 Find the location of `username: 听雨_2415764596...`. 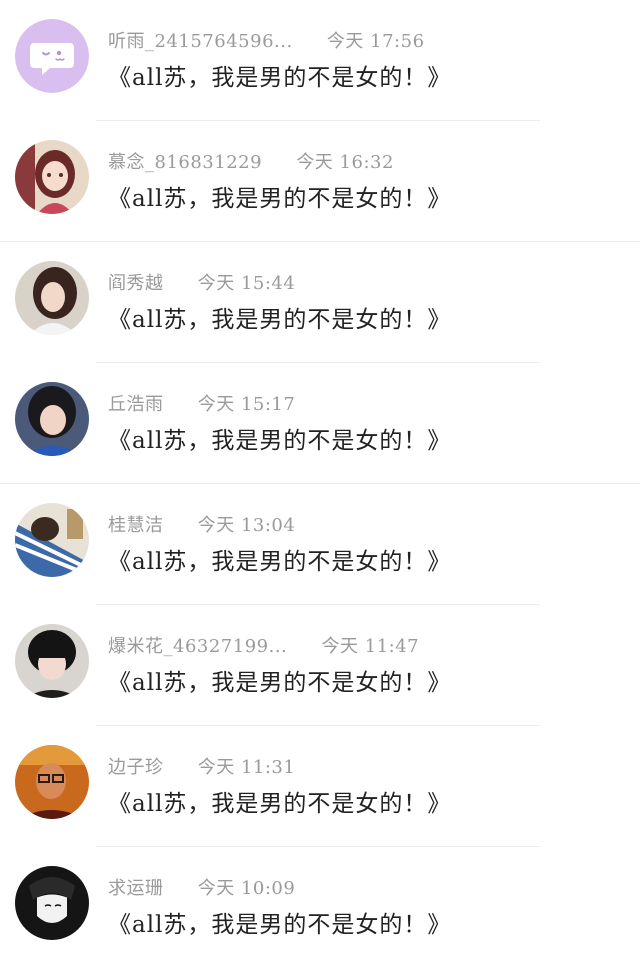

username: 听雨_2415764596... is located at coordinates (200, 40).